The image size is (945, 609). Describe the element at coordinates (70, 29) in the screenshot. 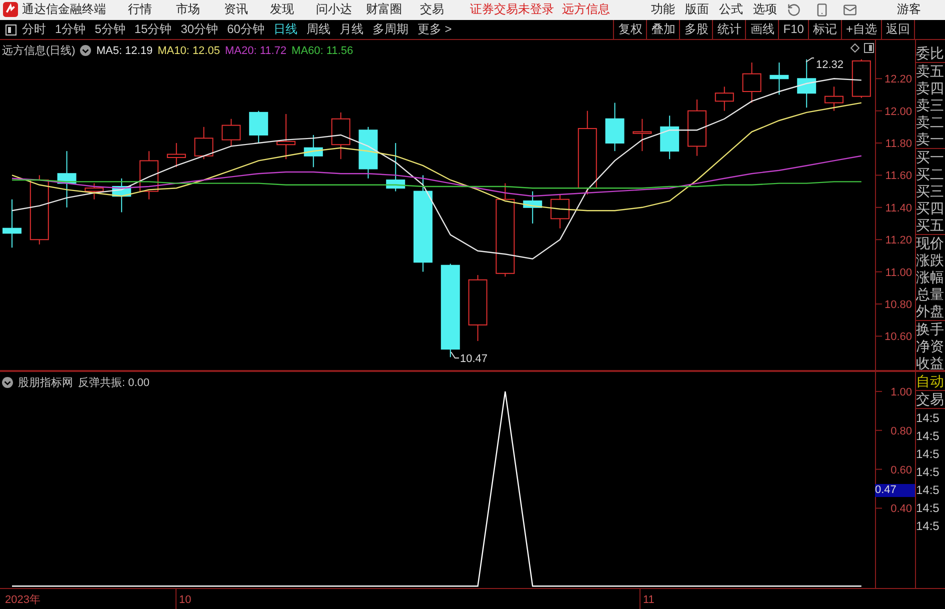

I see `period-tab: 1分钟` at that location.